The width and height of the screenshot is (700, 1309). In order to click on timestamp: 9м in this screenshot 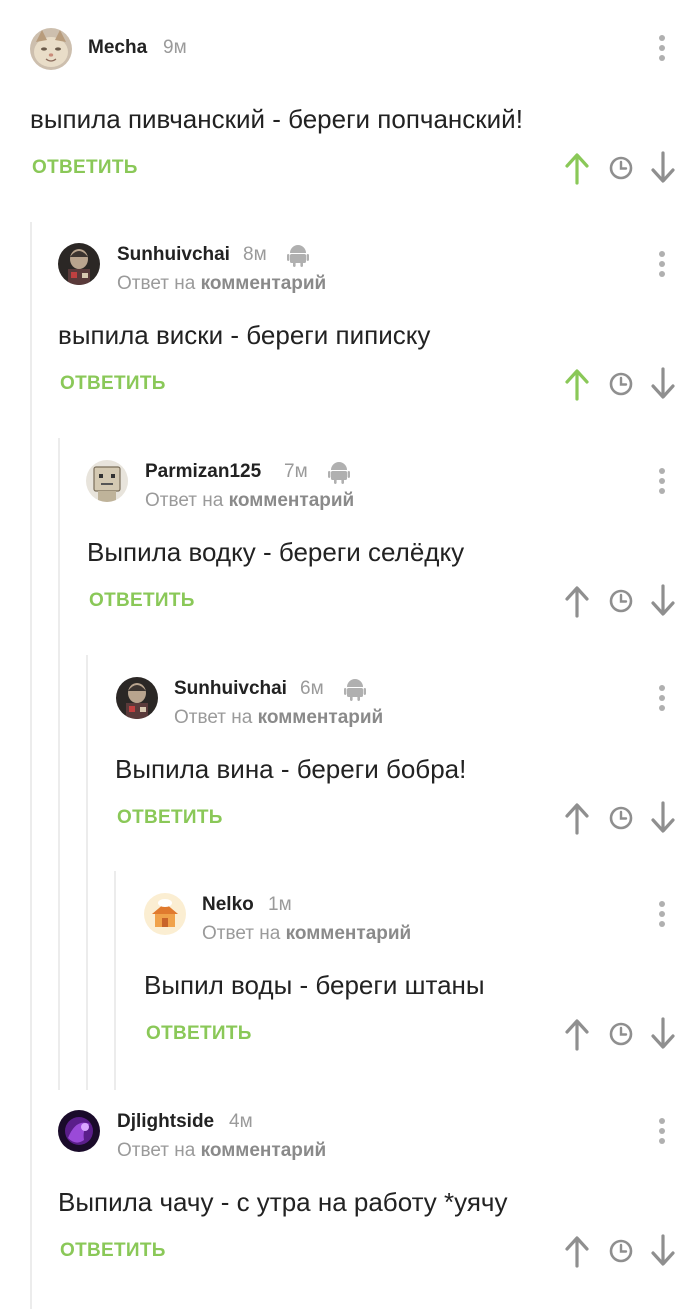, I will do `click(175, 47)`.